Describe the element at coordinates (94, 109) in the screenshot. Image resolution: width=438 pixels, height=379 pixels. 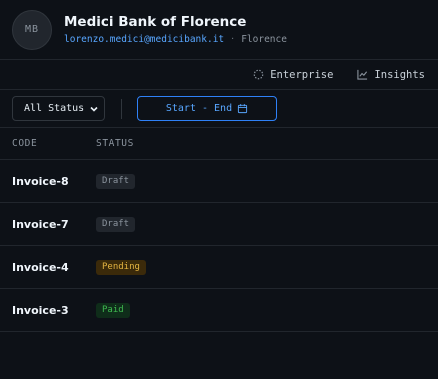
I see `chevron-down-icon` at that location.